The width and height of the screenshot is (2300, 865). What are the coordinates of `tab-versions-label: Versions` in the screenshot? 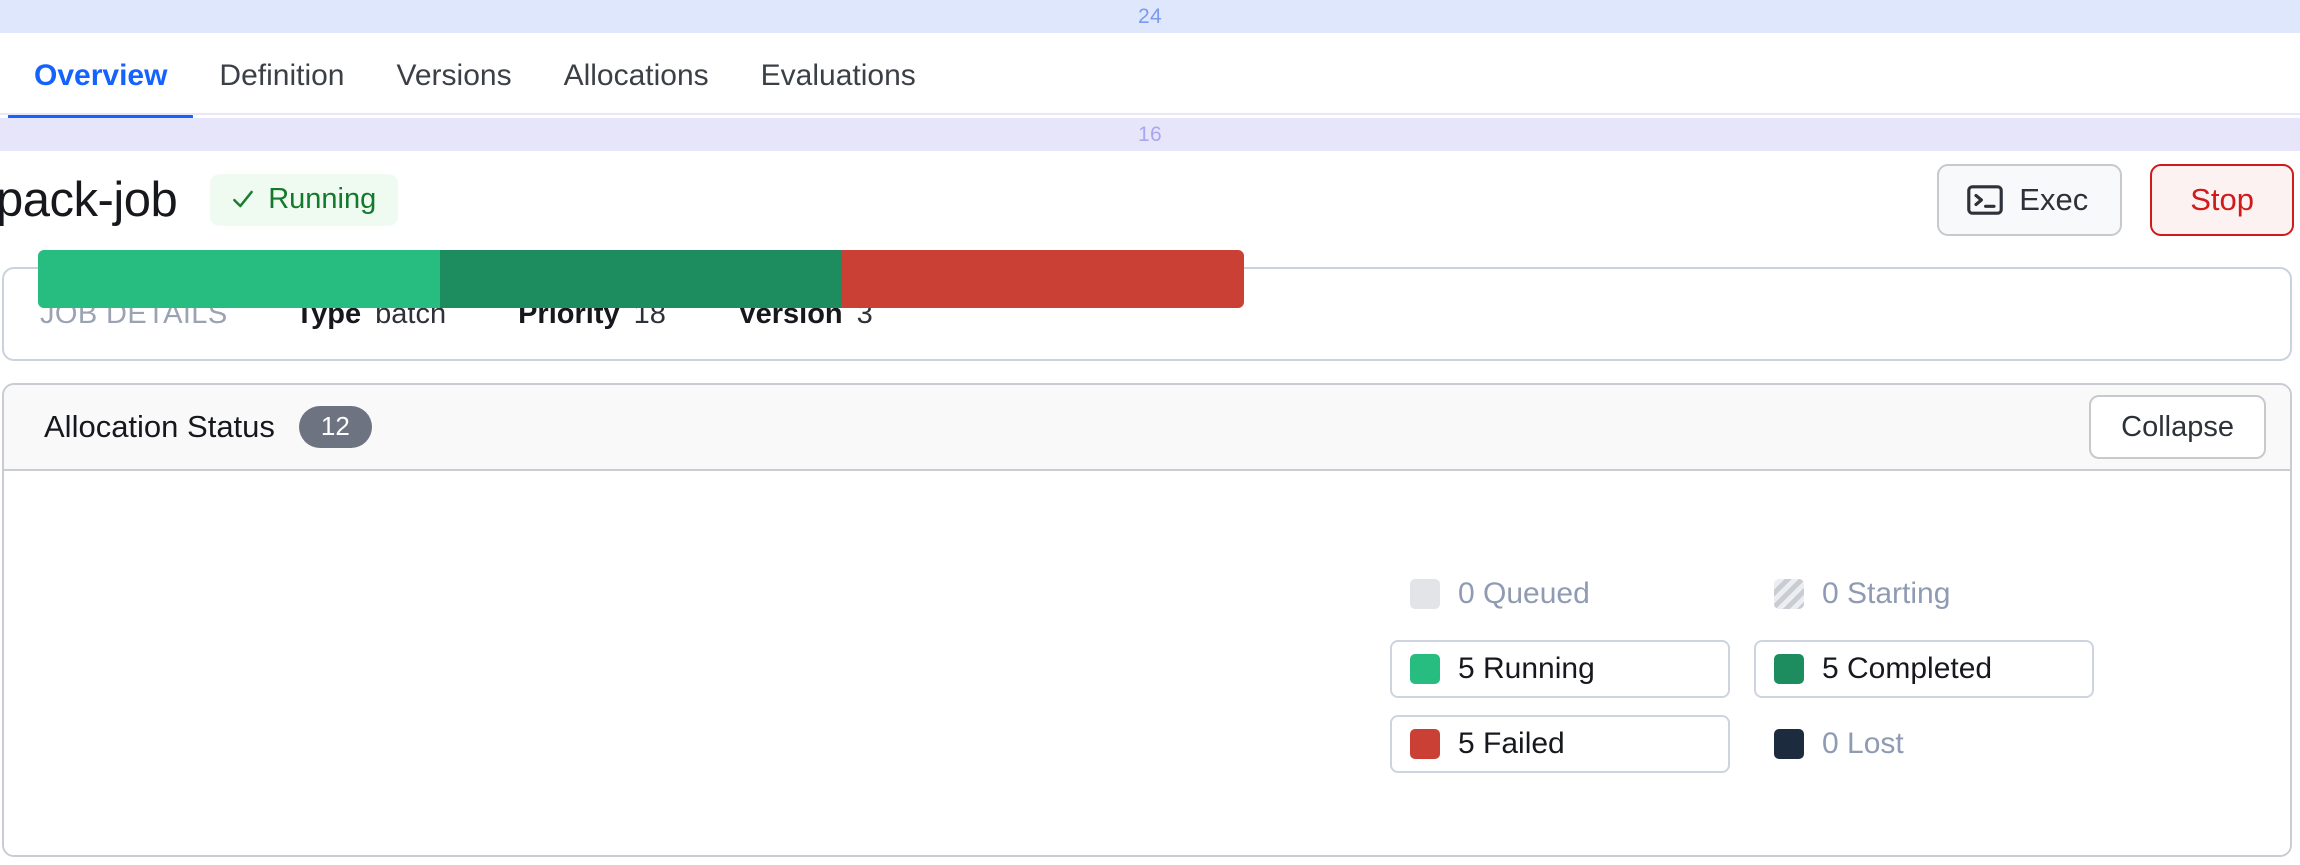 It's located at (454, 75).